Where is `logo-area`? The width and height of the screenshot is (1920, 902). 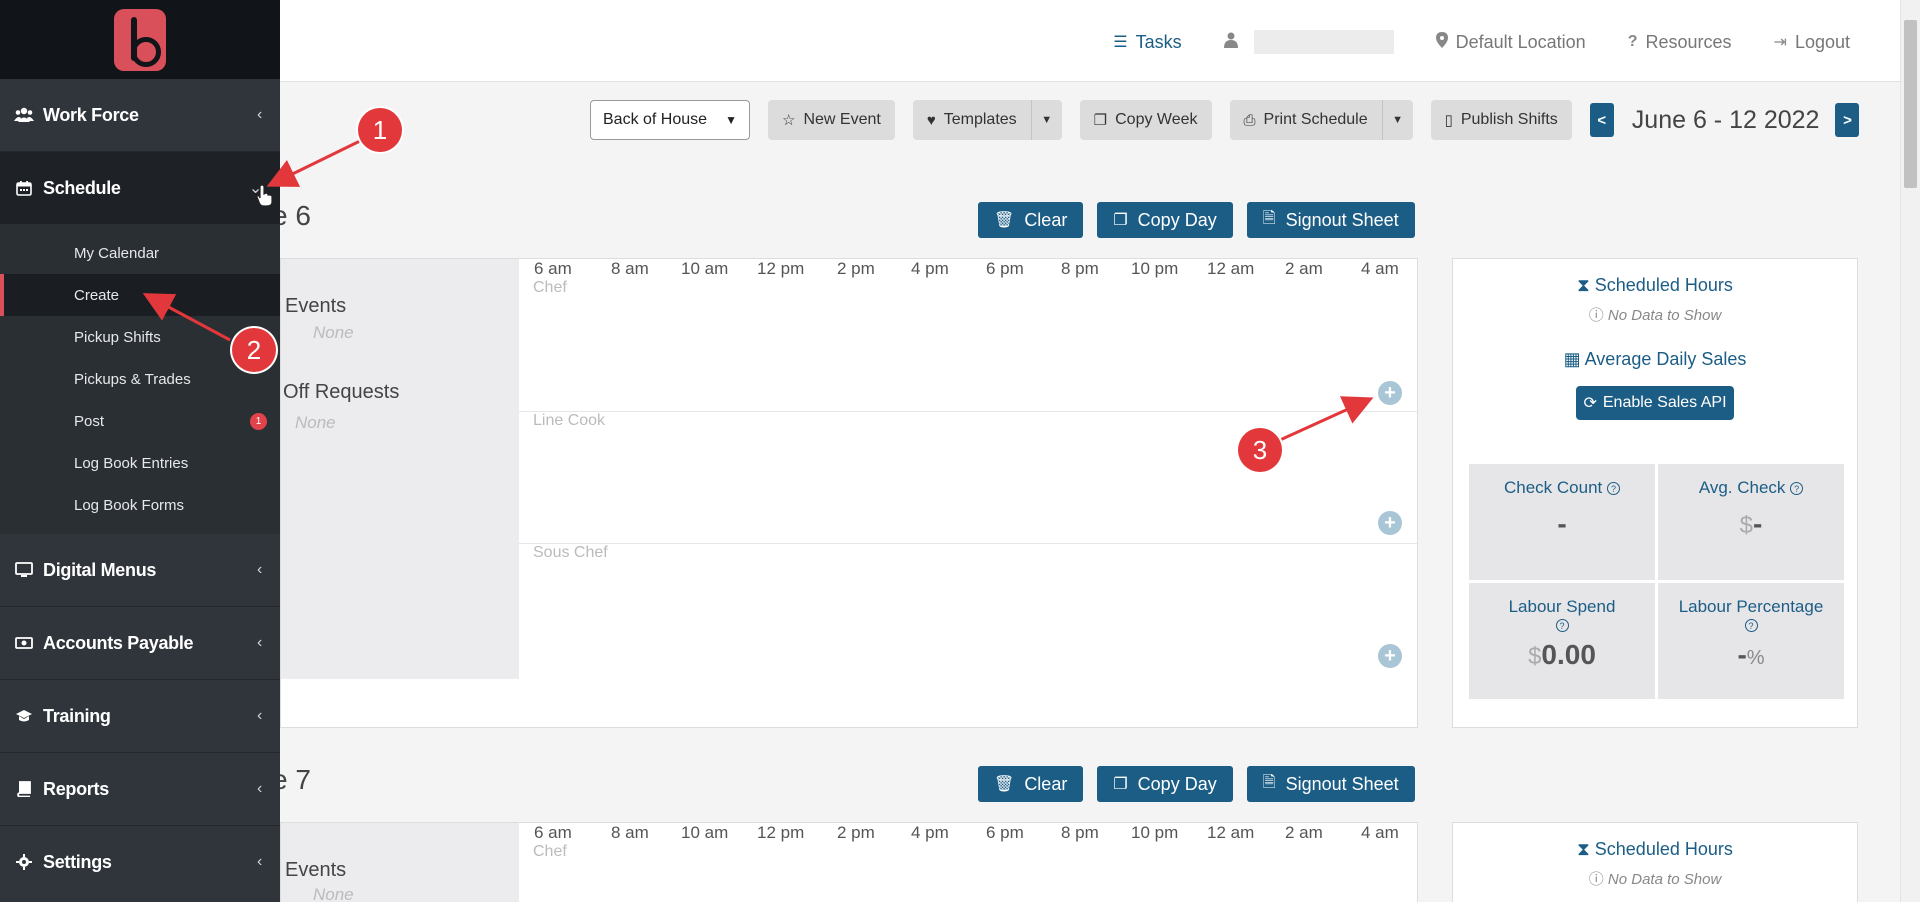
logo-area is located at coordinates (140, 39).